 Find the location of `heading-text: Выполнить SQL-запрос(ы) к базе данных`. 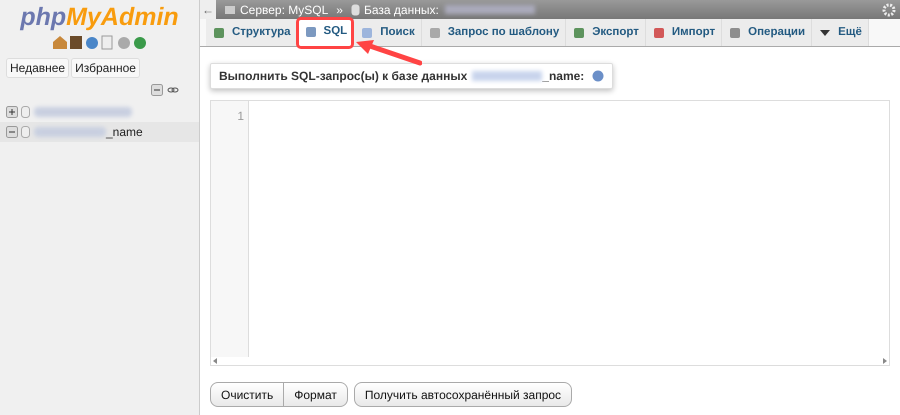

heading-text: Выполнить SQL-запрос(ы) к базе данных is located at coordinates (343, 76).